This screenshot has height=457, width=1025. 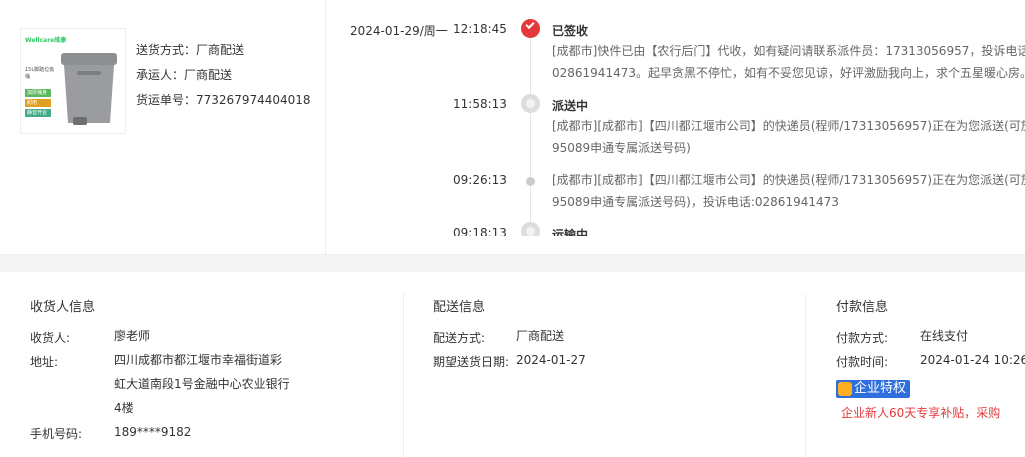 I want to click on address-line: 4楼, so click(x=124, y=408).